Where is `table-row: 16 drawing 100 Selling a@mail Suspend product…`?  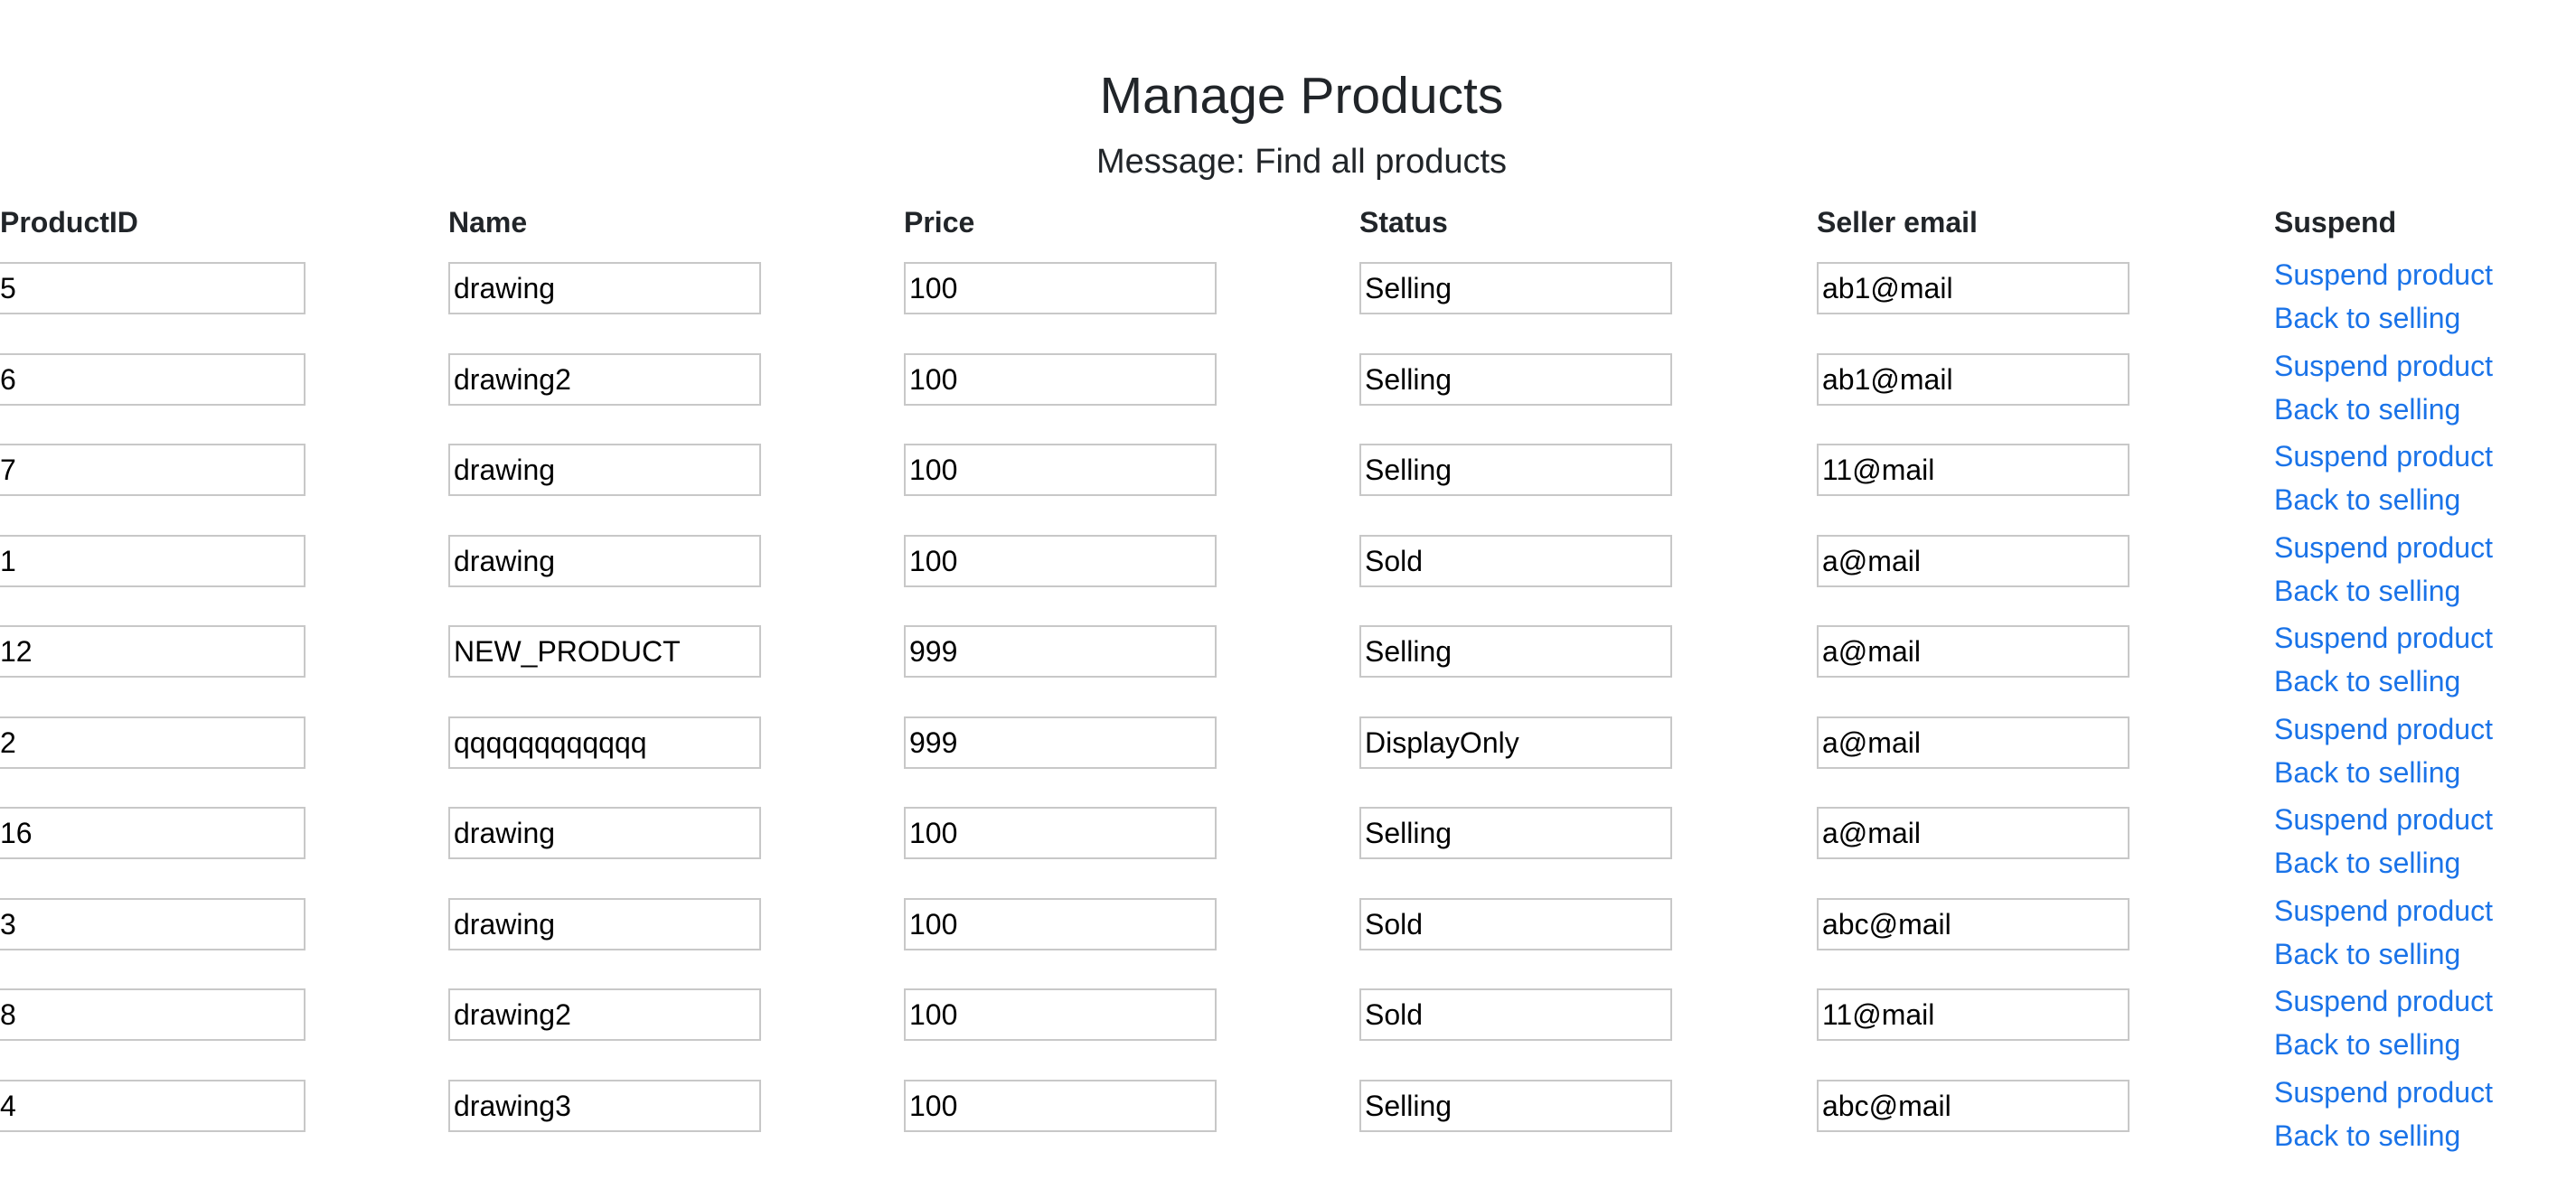
table-row: 16 drawing 100 Selling a@mail Suspend product… is located at coordinates (1288, 850).